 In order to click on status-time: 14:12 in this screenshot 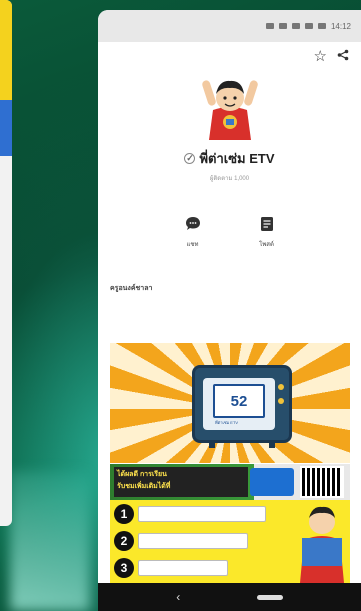, I will do `click(340, 26)`.